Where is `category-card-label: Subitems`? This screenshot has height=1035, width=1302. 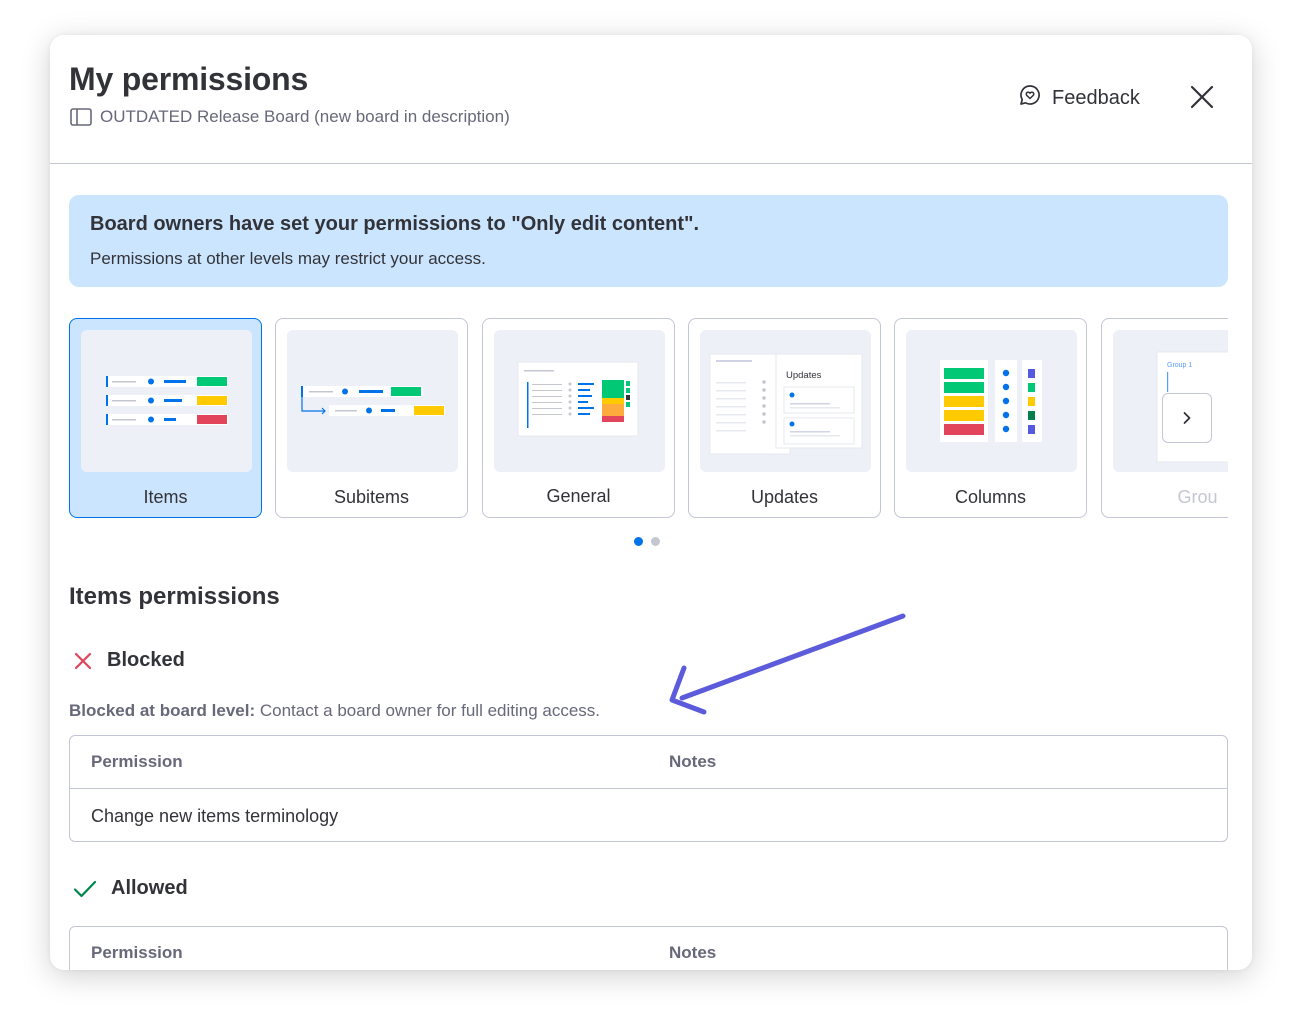
category-card-label: Subitems is located at coordinates (371, 497).